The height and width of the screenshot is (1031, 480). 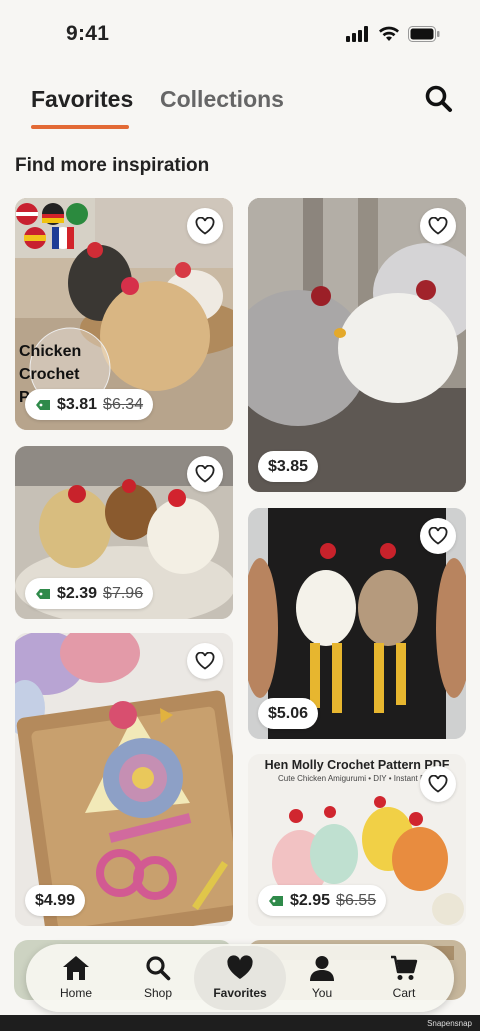 I want to click on original-price: $6.34, so click(x=123, y=404).